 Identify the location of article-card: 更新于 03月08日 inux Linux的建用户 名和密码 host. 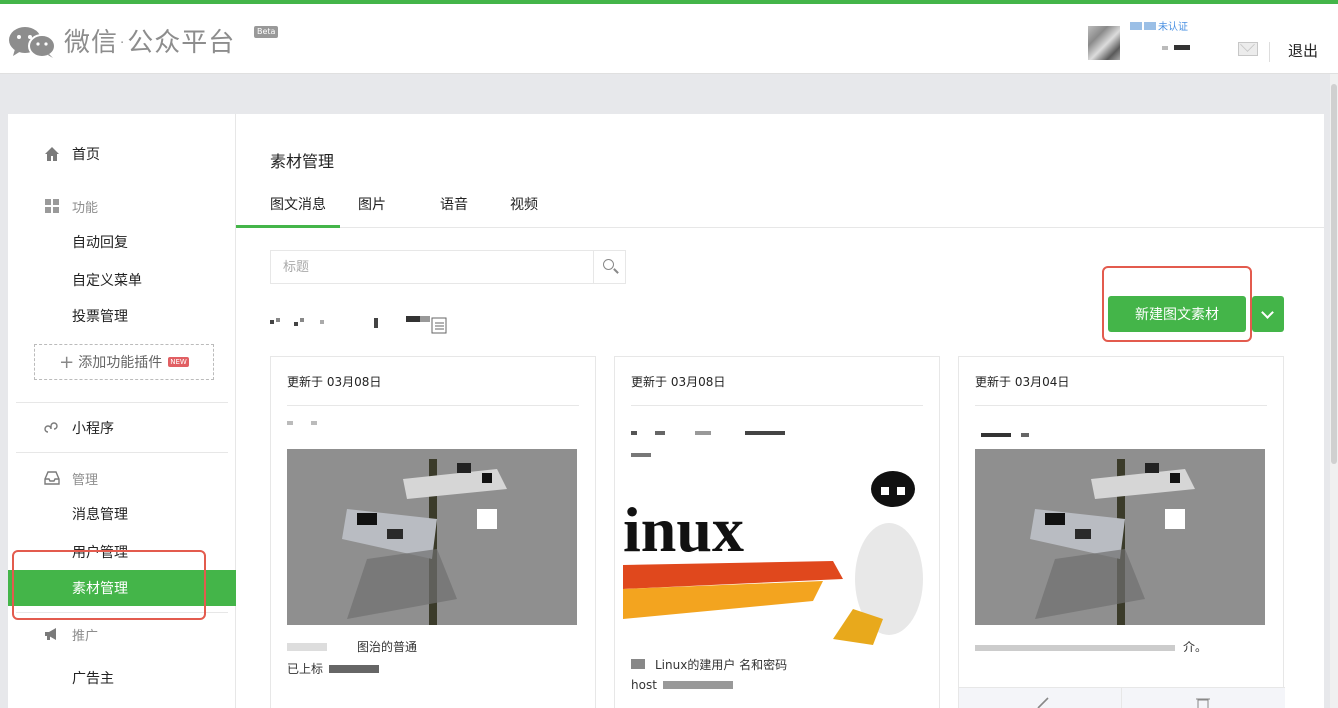
(777, 532).